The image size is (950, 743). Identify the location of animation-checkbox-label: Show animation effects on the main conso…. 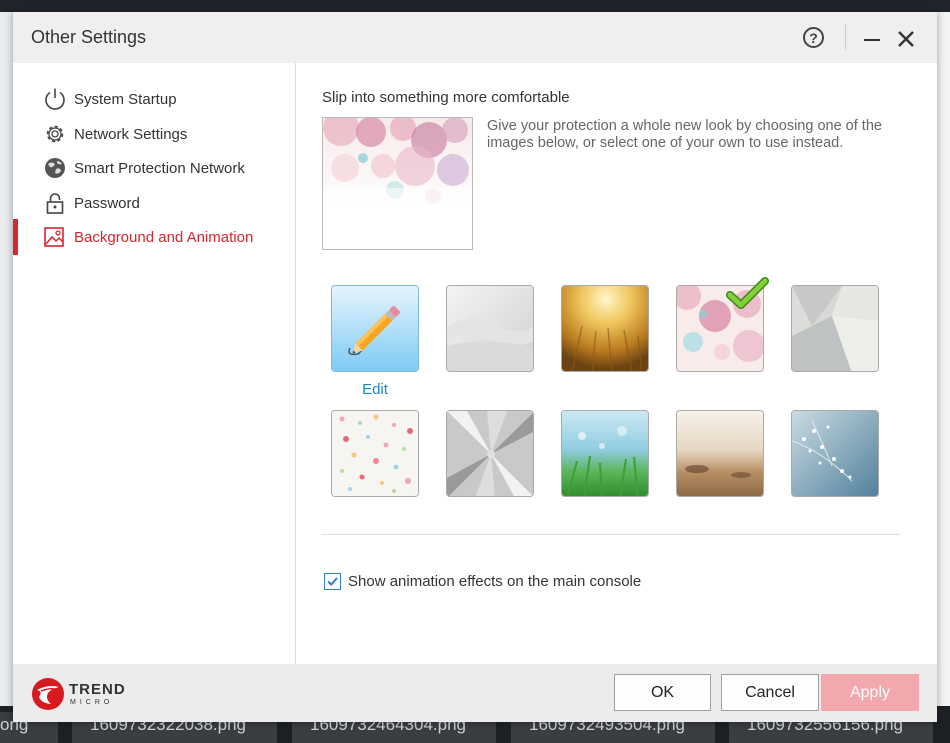
(494, 581).